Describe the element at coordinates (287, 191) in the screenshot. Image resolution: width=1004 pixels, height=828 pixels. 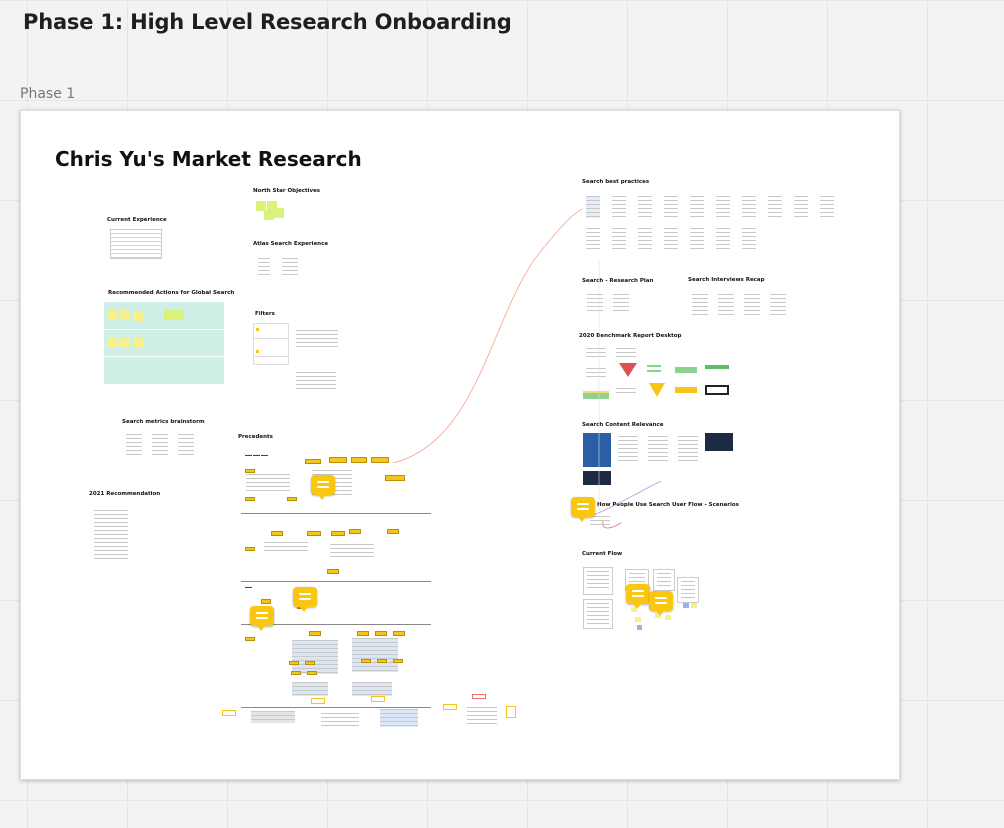
I see `section-north-star: North Star Objectives` at that location.